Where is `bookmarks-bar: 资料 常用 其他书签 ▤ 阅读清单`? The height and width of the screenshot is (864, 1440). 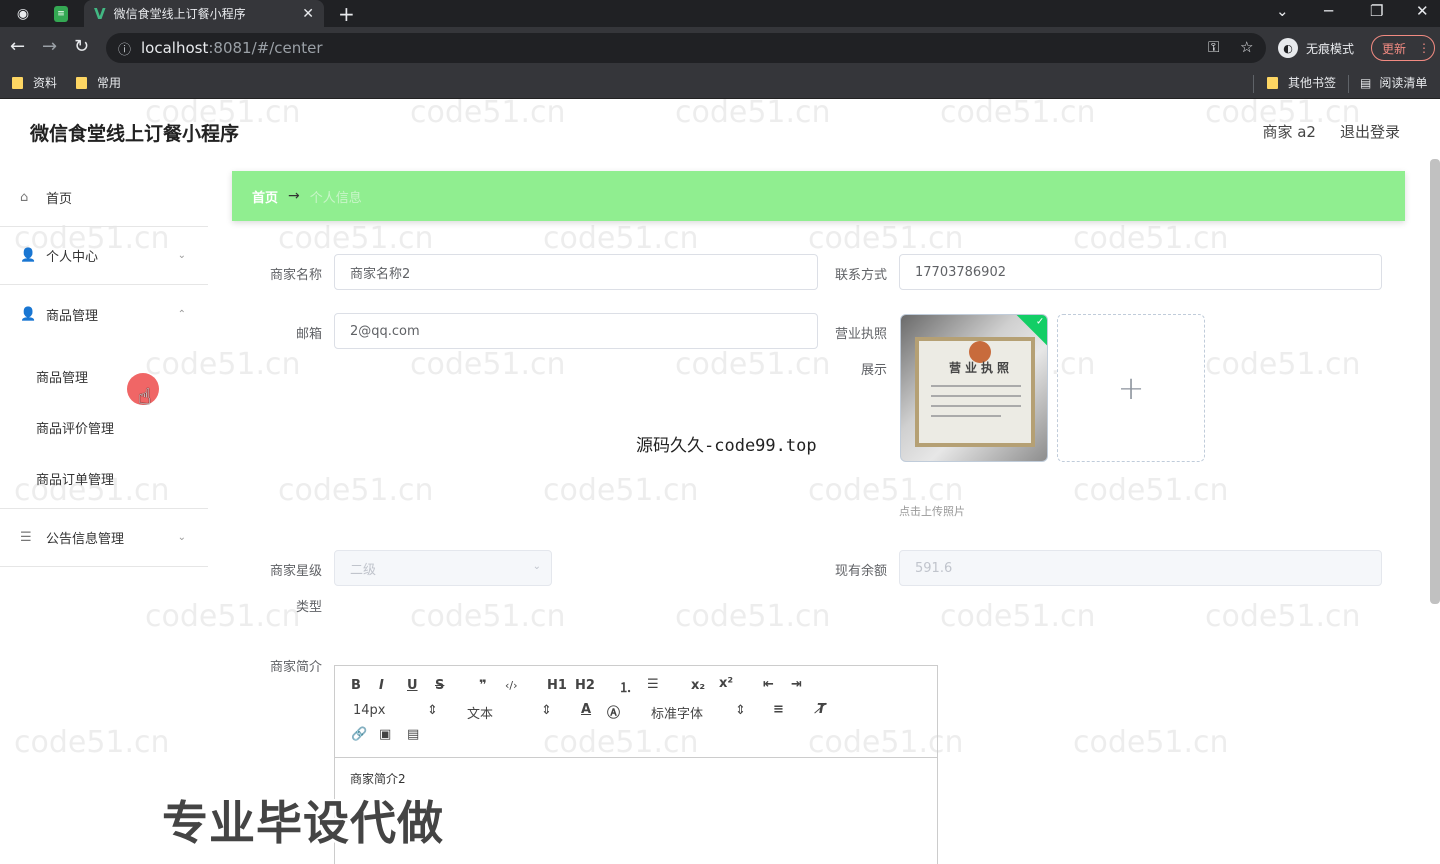
bookmarks-bar: 资料 常用 其他书签 ▤ 阅读清单 is located at coordinates (720, 83).